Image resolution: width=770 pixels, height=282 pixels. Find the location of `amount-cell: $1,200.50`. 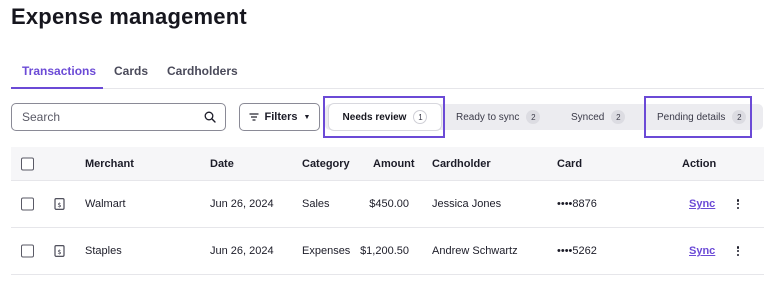

amount-cell: $1,200.50 is located at coordinates (384, 251).